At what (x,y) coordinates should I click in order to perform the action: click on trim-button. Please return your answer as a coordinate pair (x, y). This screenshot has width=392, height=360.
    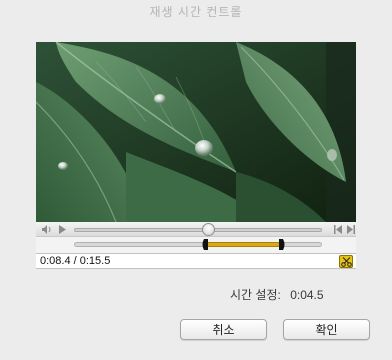
    Looking at the image, I should click on (346, 261).